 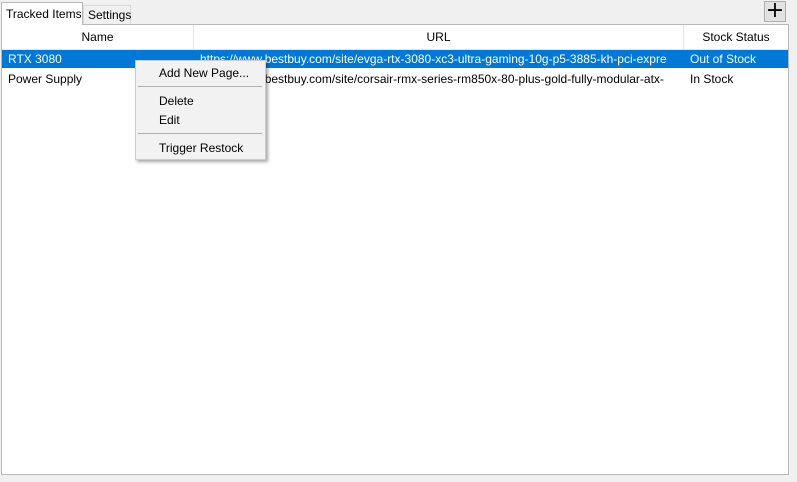 What do you see at coordinates (107, 14) in the screenshot?
I see `tab-settings: Settings` at bounding box center [107, 14].